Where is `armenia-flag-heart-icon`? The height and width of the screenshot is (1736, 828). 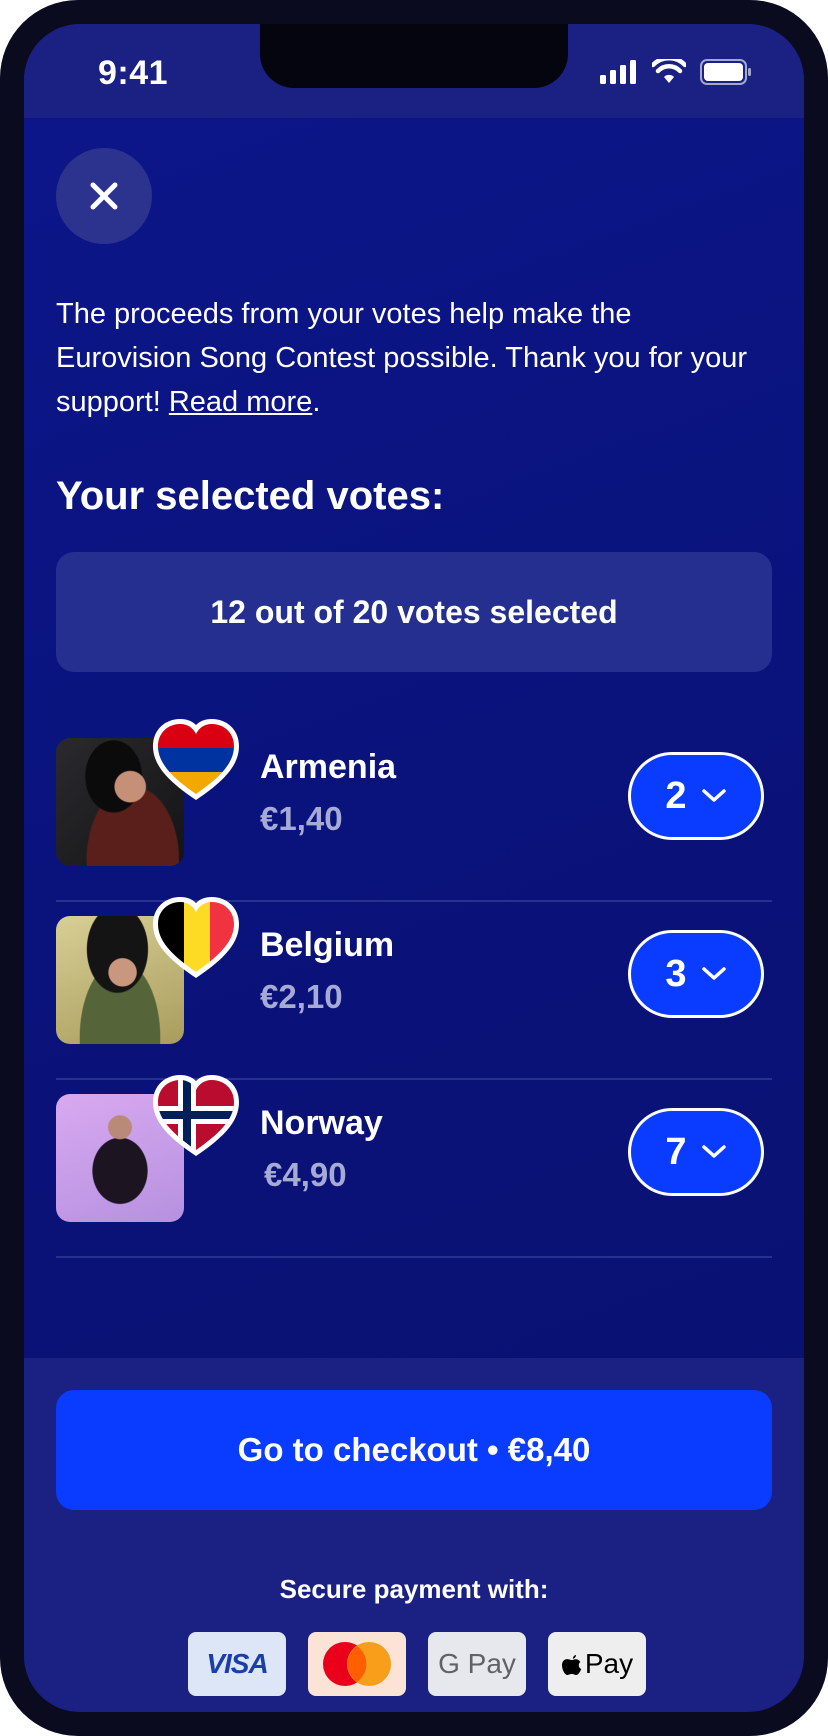
armenia-flag-heart-icon is located at coordinates (196, 759).